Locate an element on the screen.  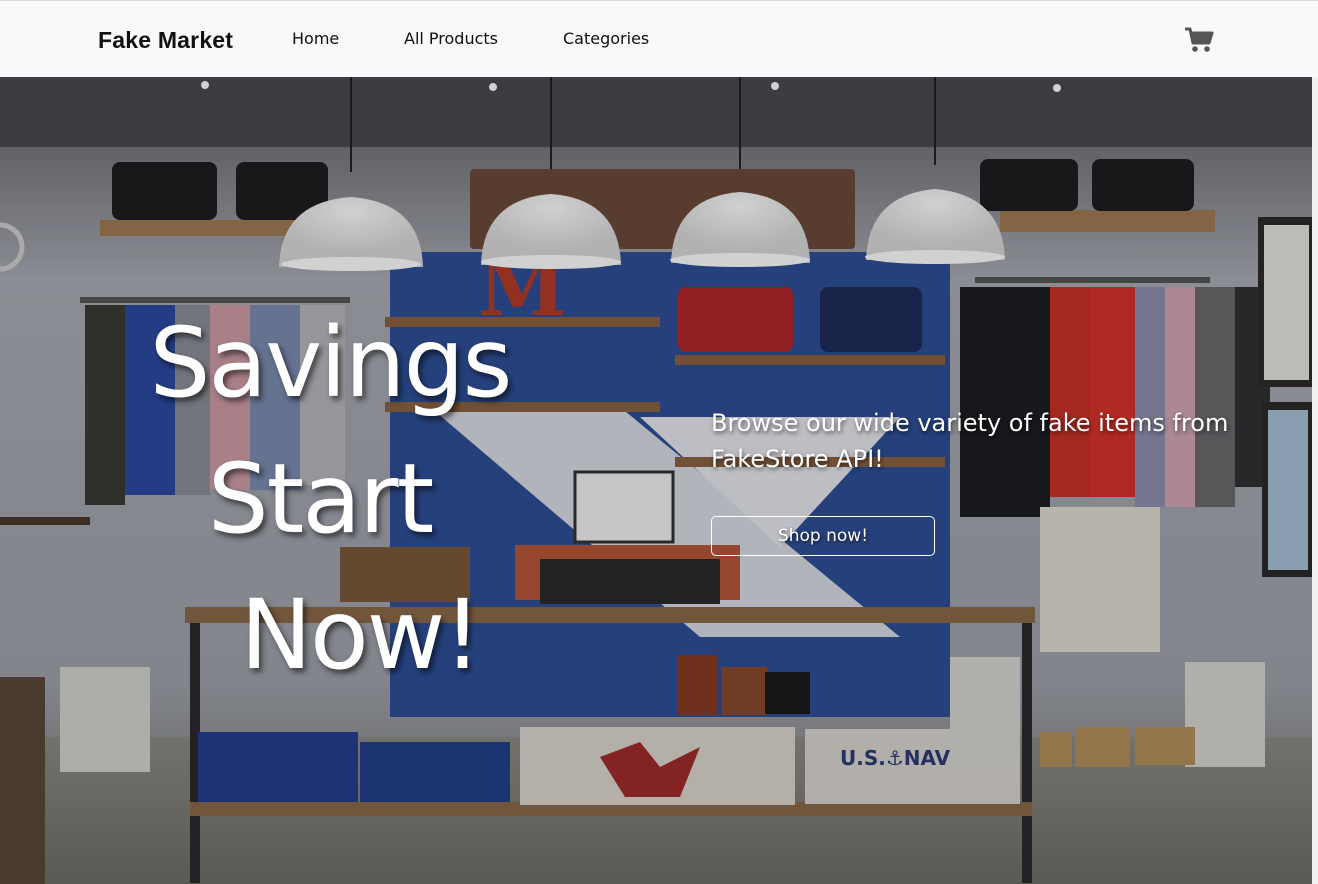
brand-logo-text: Fake Market is located at coordinates (165, 40).